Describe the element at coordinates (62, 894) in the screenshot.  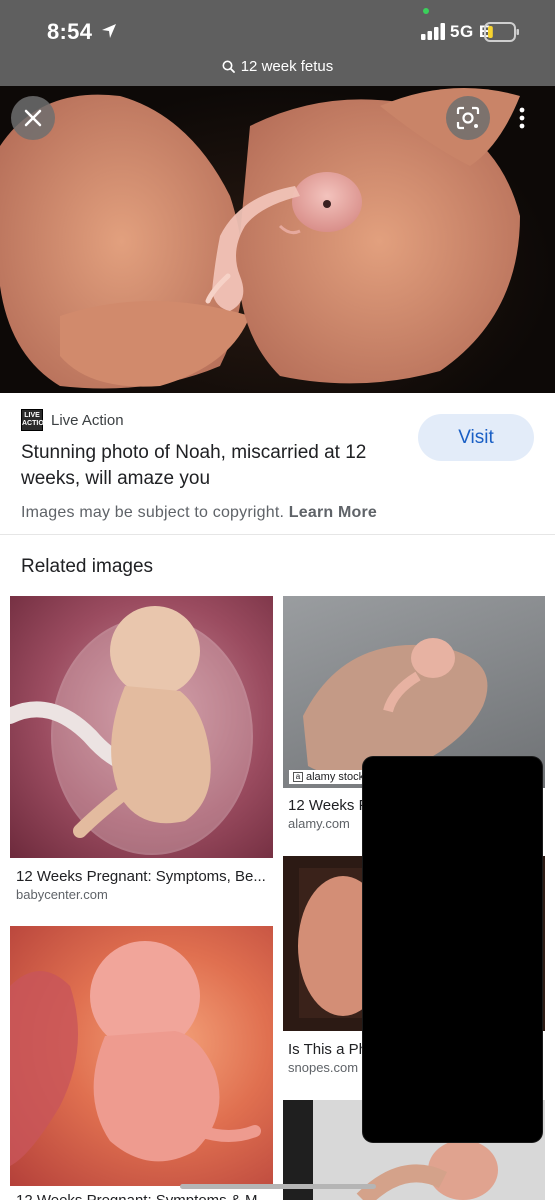
I see `related-tile-domain: babycenter.com` at that location.